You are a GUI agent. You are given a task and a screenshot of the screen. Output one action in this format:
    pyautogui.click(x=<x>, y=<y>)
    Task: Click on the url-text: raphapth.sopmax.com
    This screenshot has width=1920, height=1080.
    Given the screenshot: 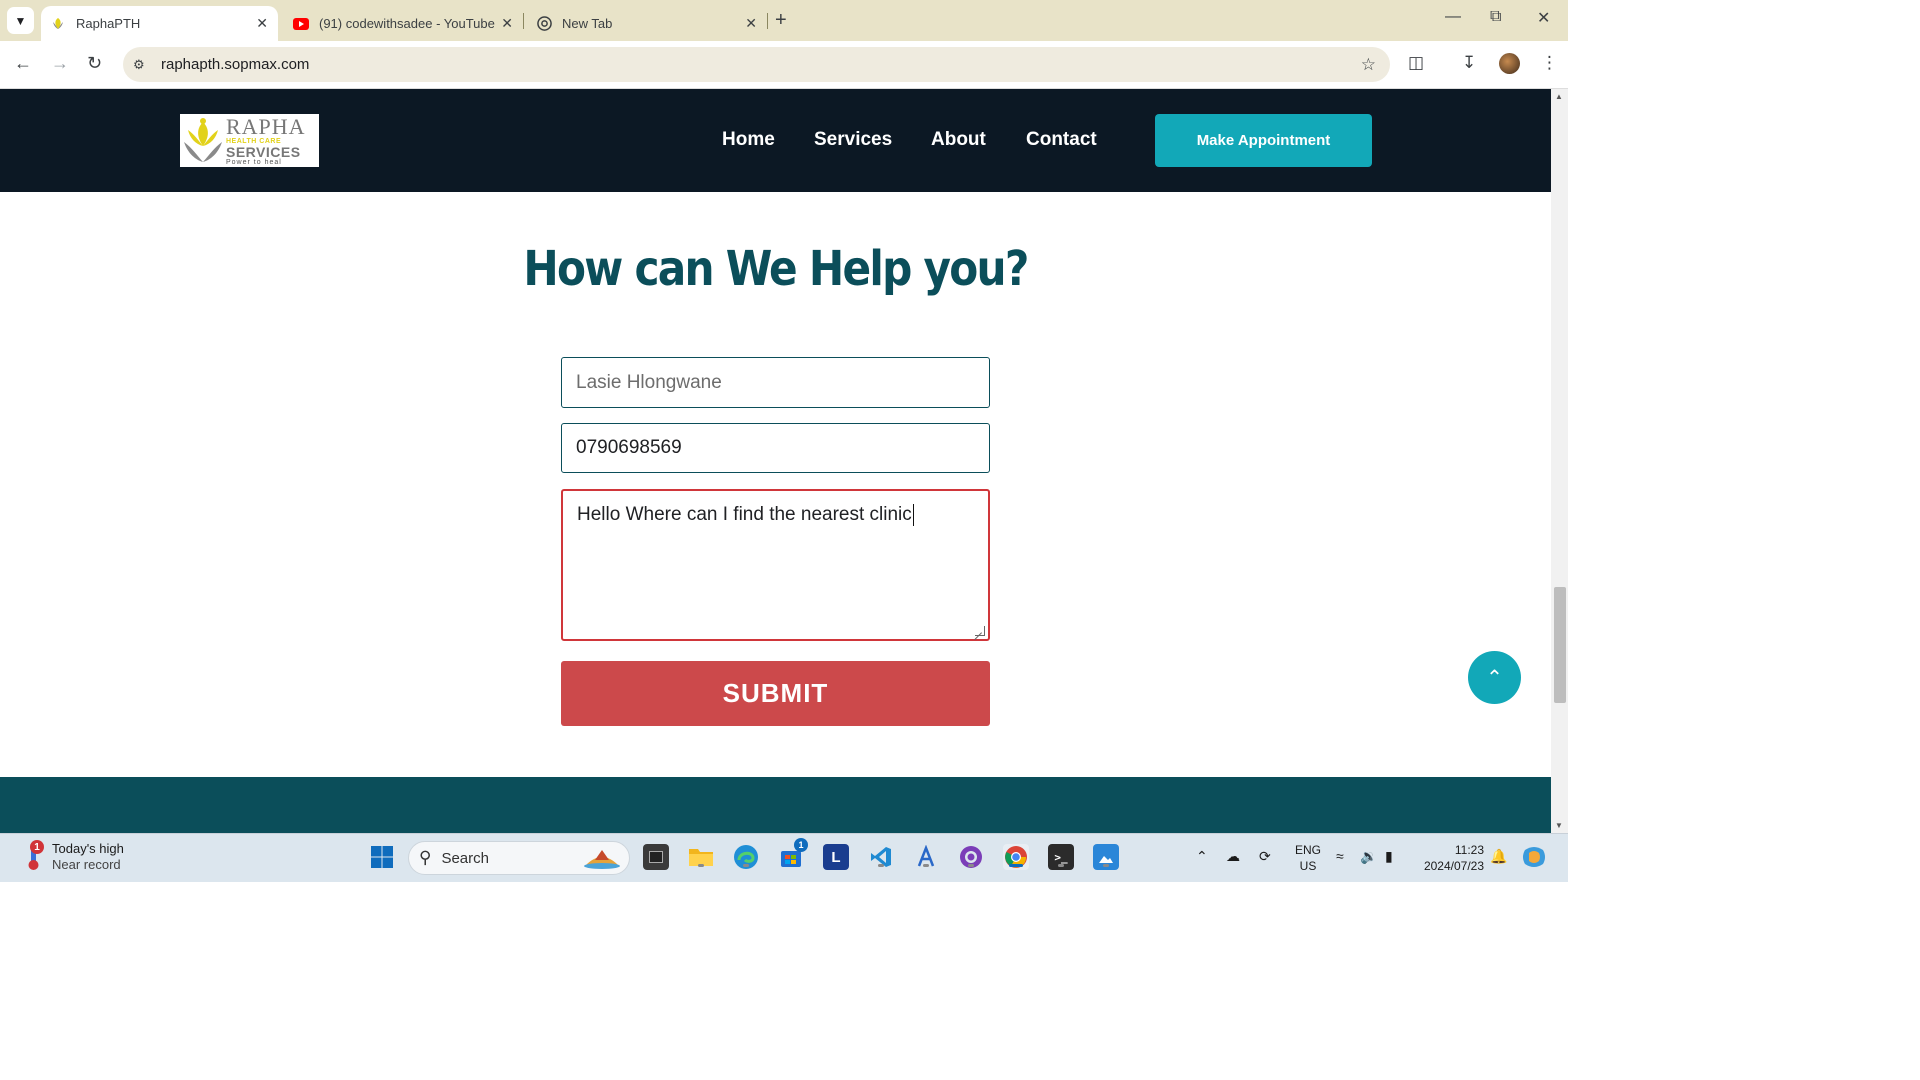 What is the action you would take?
    pyautogui.click(x=235, y=64)
    